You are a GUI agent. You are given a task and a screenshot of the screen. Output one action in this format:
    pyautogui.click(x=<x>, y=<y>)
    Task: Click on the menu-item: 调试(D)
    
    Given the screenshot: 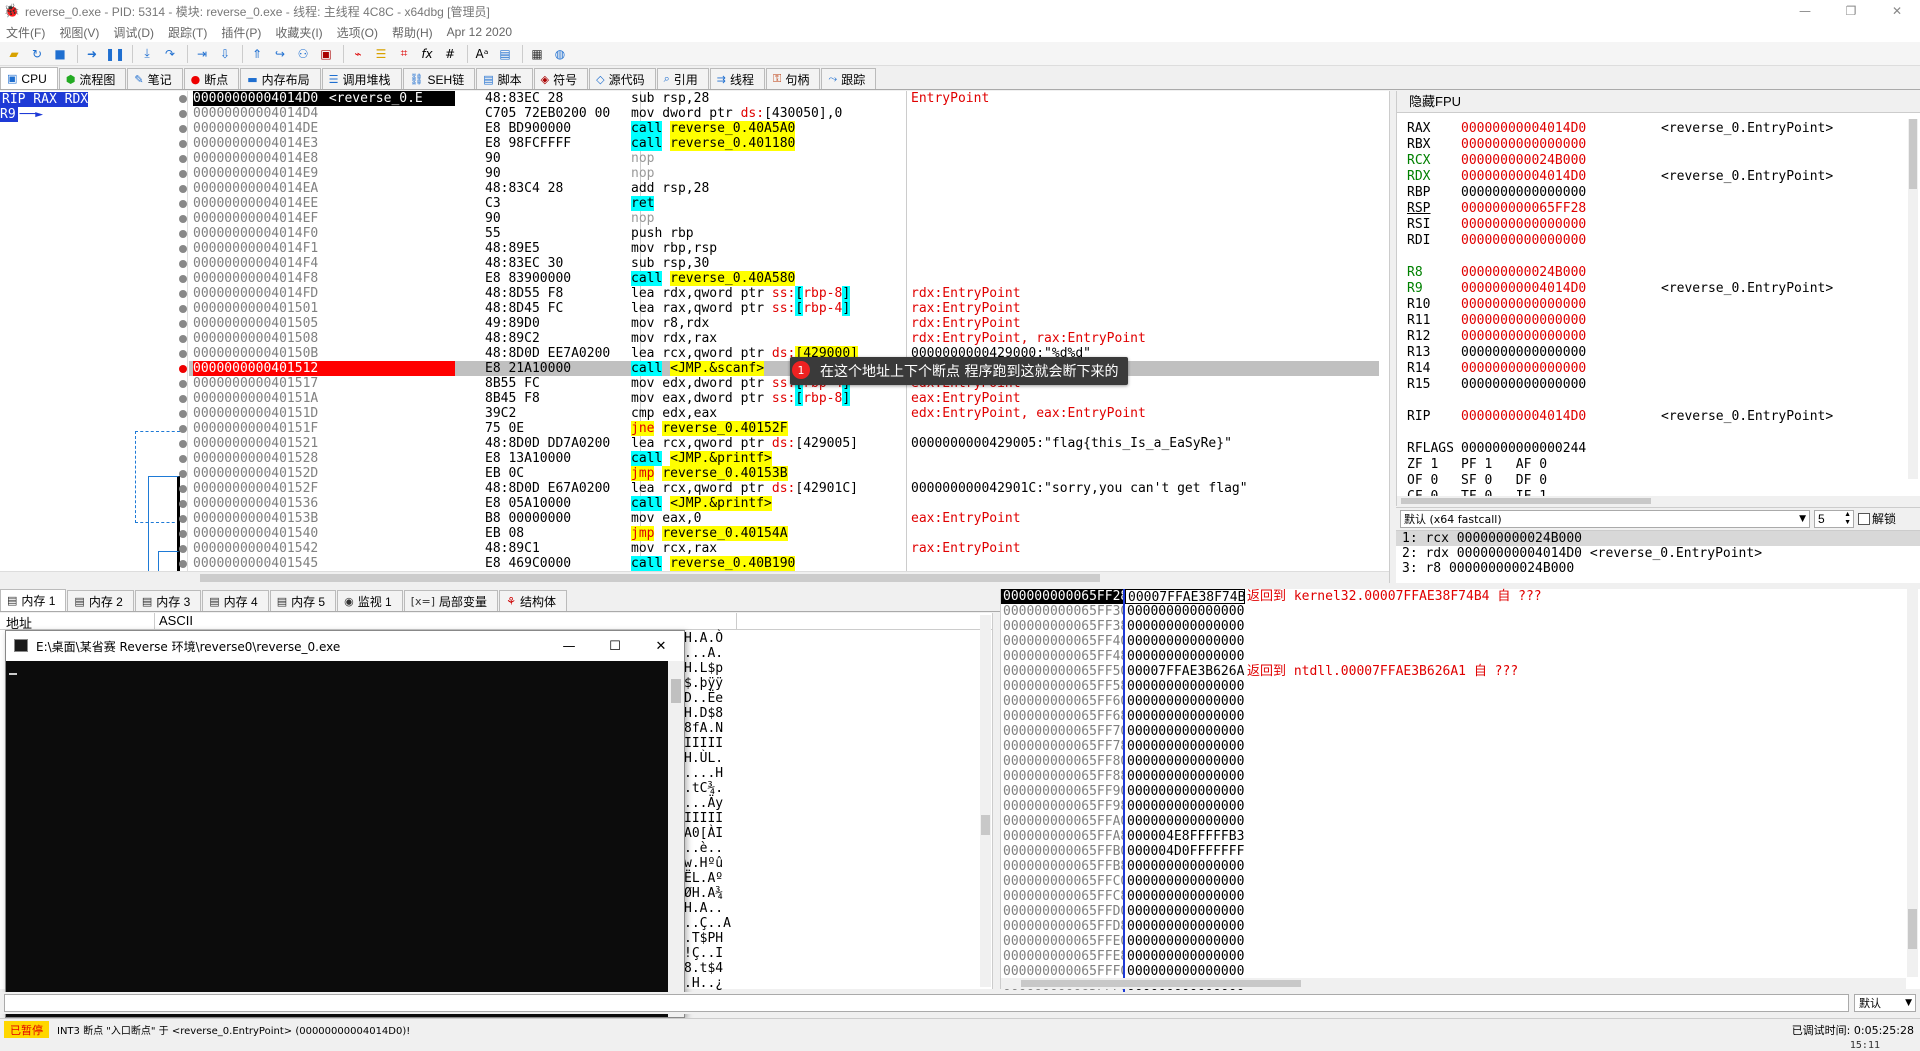 What is the action you would take?
    pyautogui.click(x=133, y=32)
    